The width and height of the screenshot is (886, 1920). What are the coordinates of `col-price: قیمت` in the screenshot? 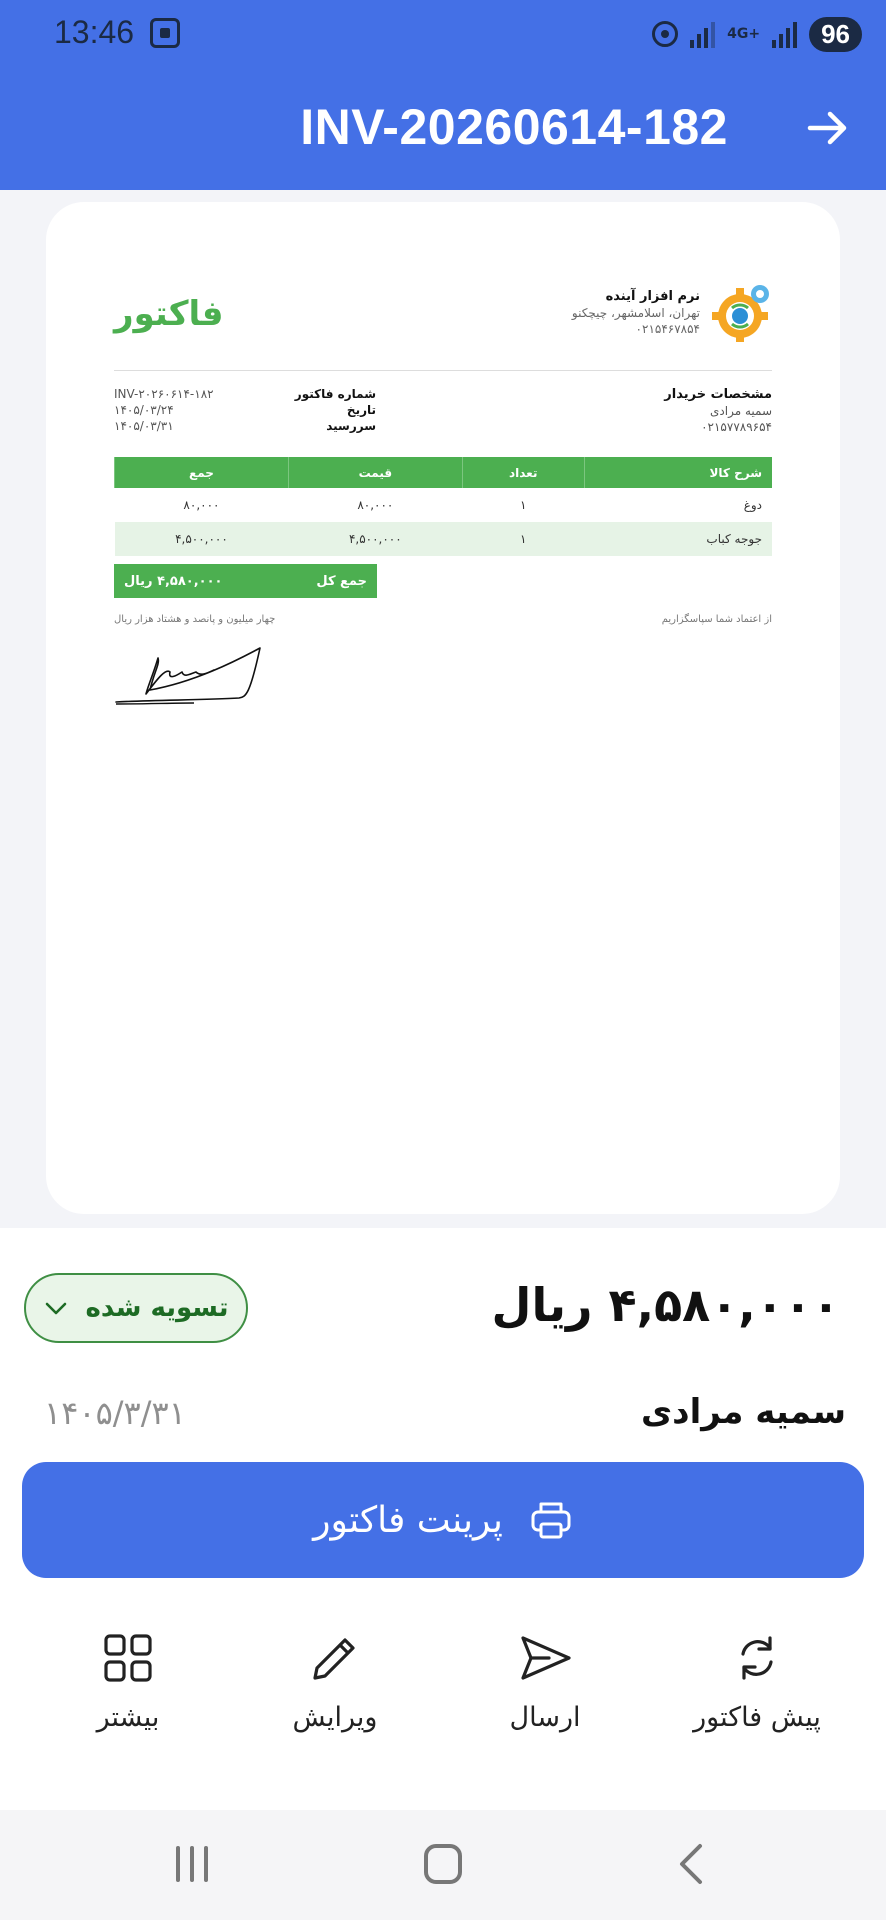 It's located at (375, 472).